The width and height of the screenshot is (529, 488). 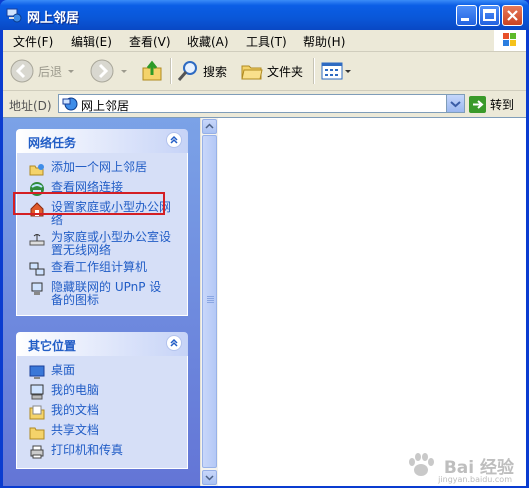 I want to click on windows-logo-icon, so click(x=510, y=40).